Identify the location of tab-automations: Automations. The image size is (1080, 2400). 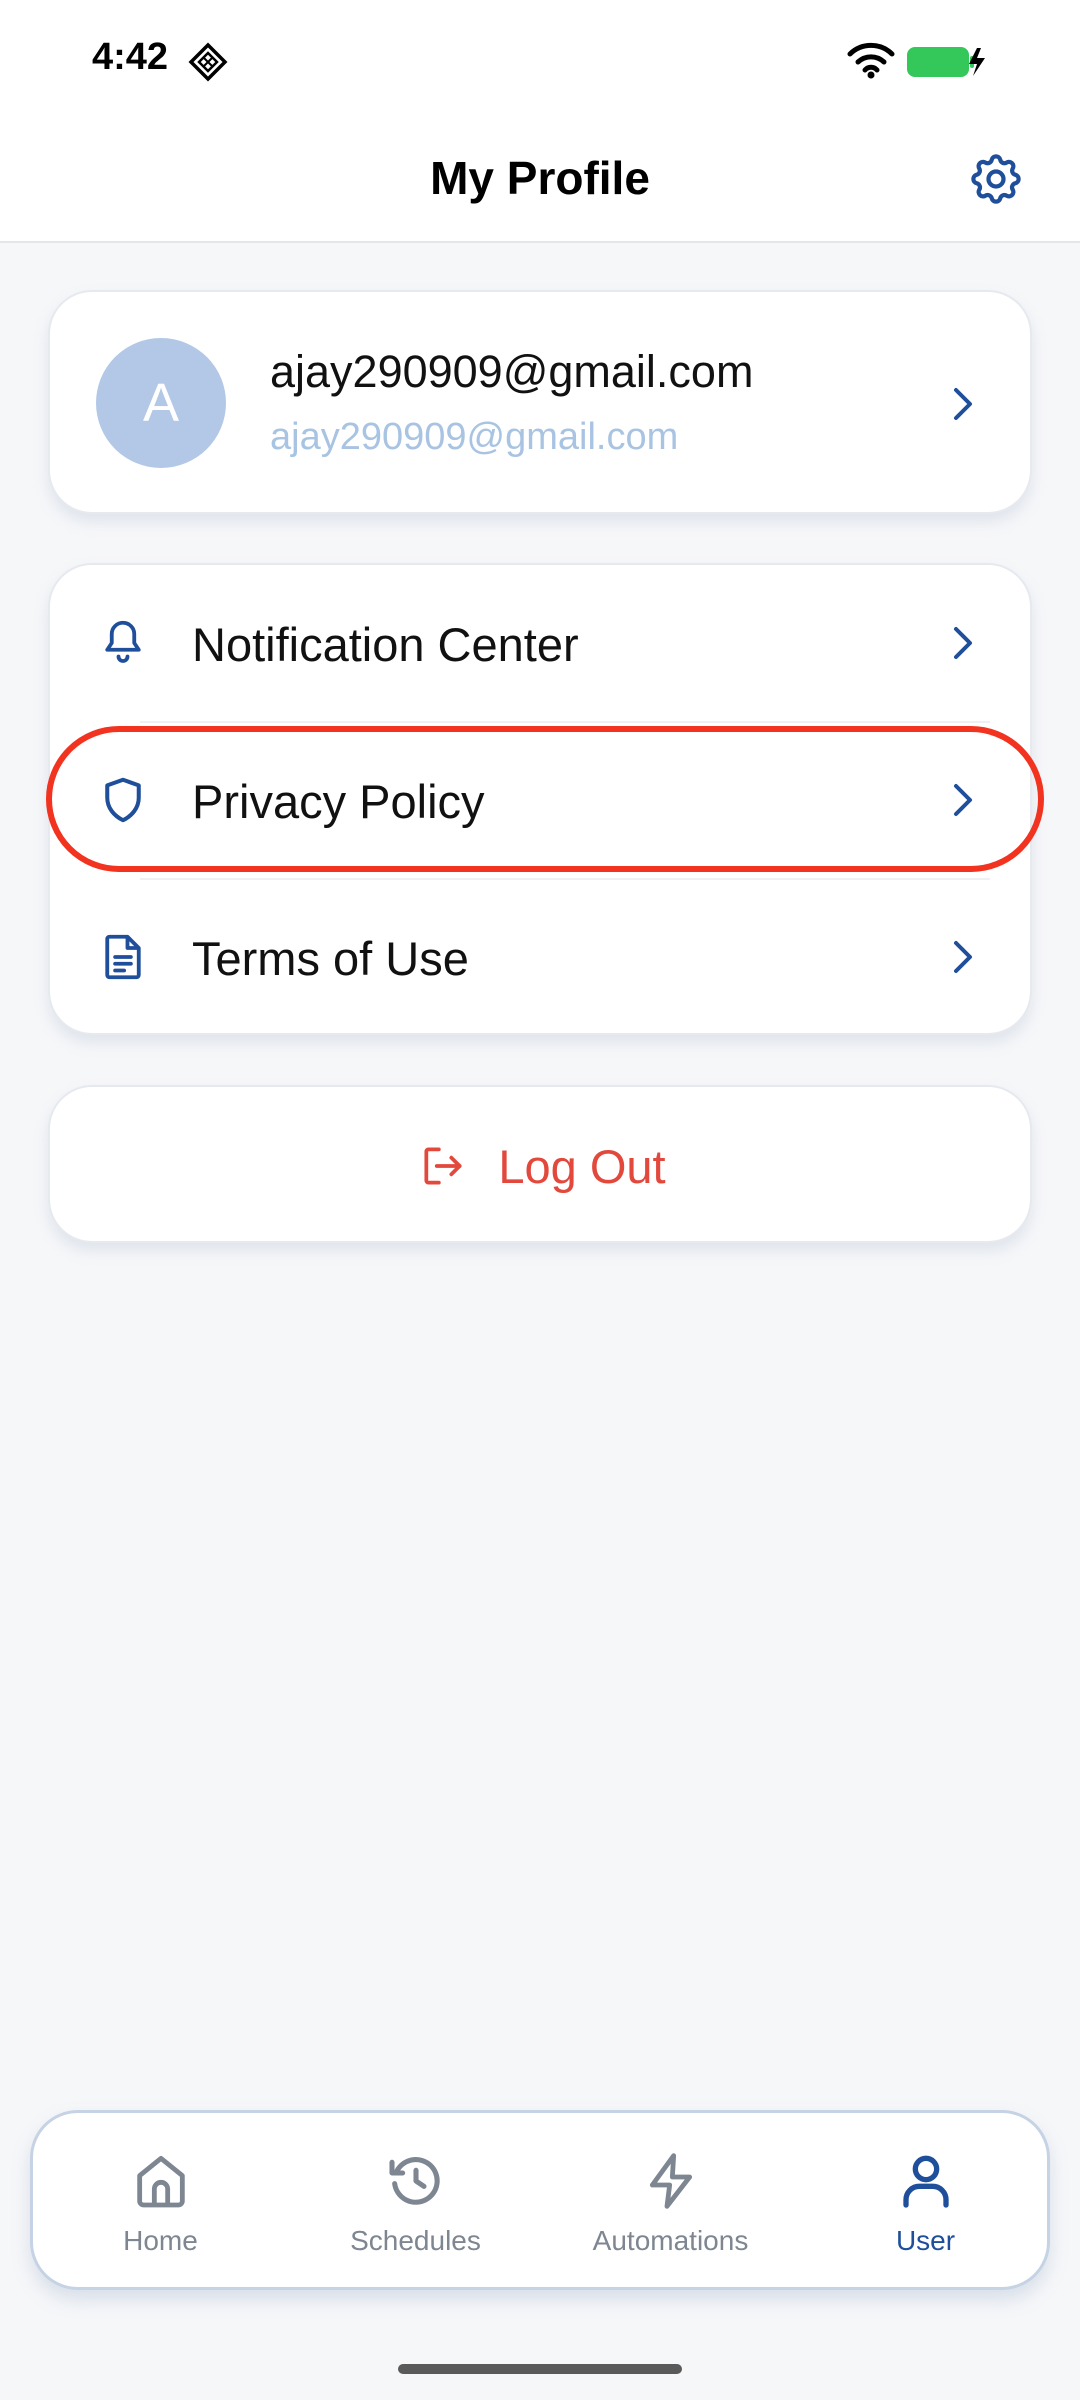
(670, 2203).